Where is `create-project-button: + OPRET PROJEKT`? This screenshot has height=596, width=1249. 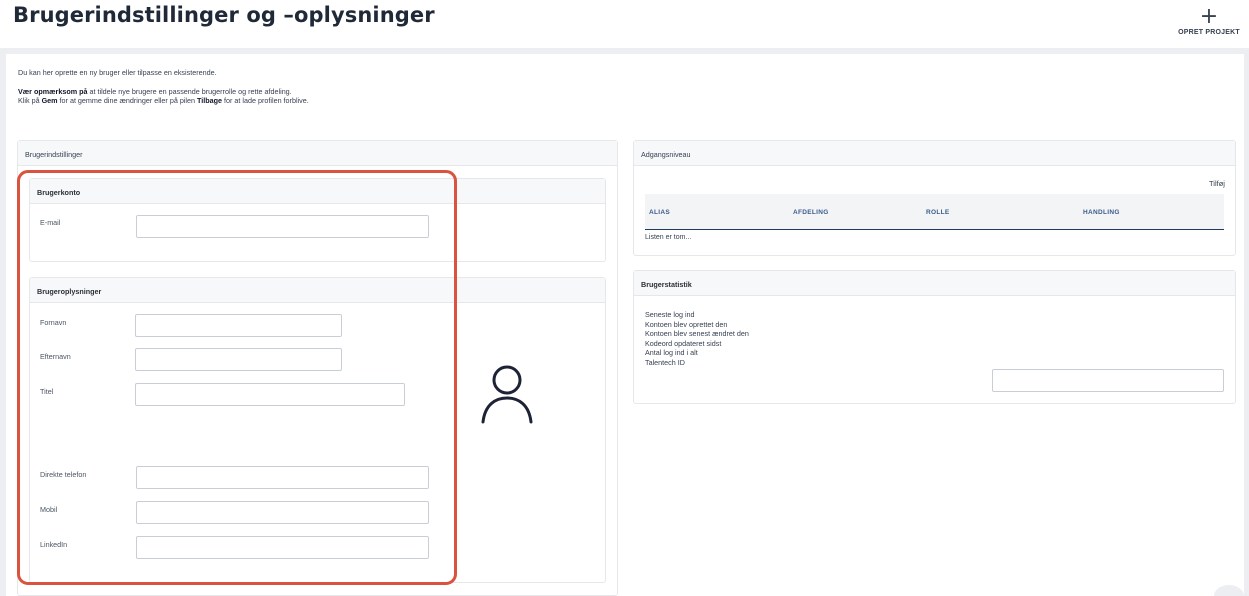
create-project-button: + OPRET PROJEKT is located at coordinates (1209, 22).